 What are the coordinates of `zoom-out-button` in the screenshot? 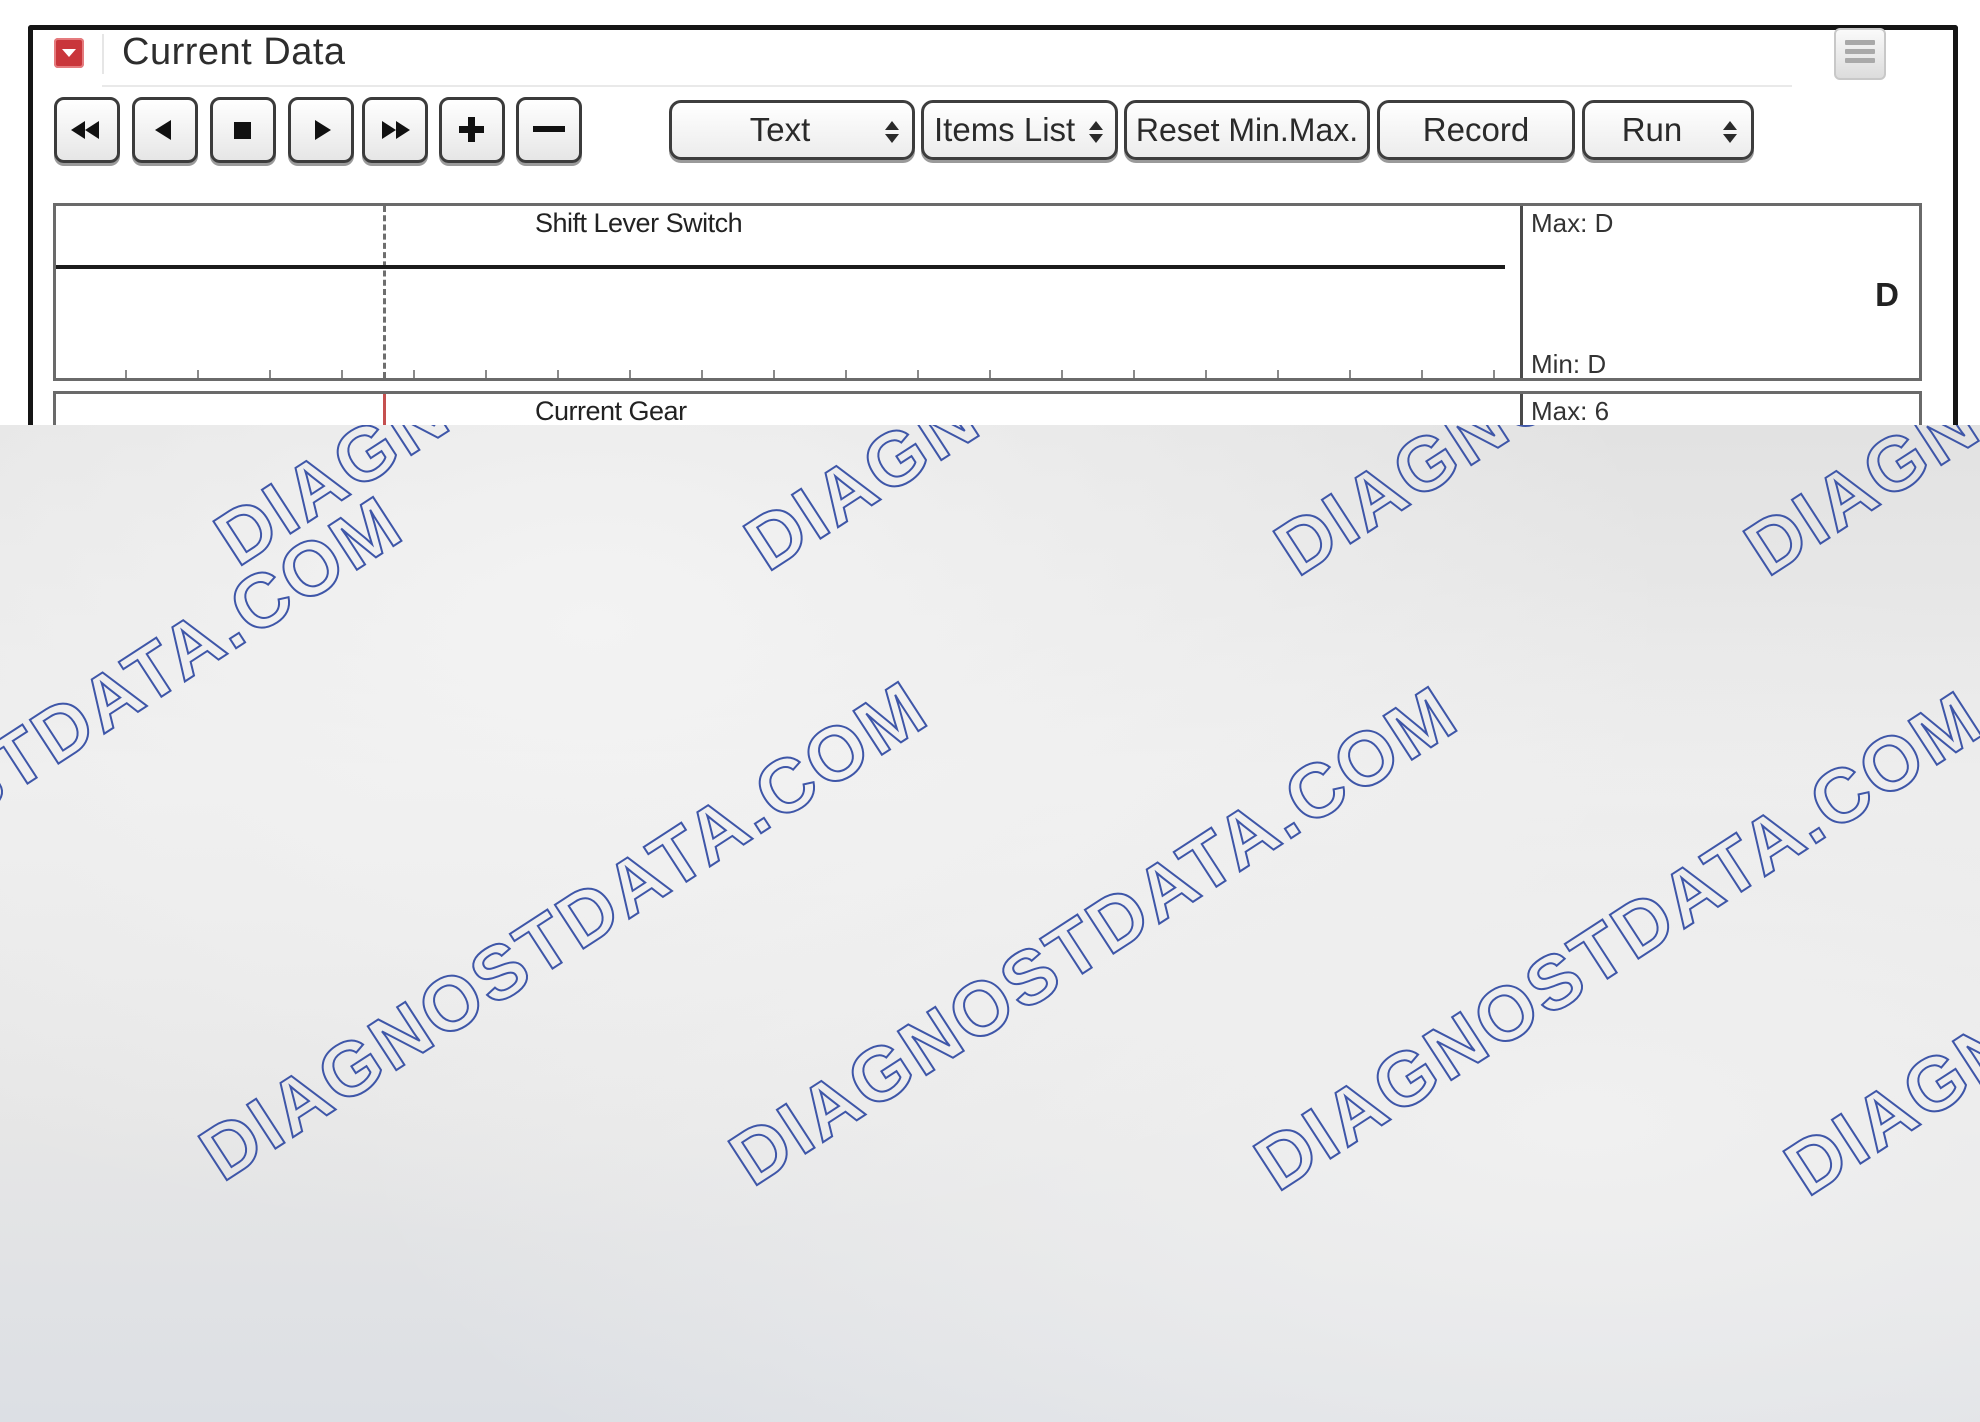 It's located at (549, 130).